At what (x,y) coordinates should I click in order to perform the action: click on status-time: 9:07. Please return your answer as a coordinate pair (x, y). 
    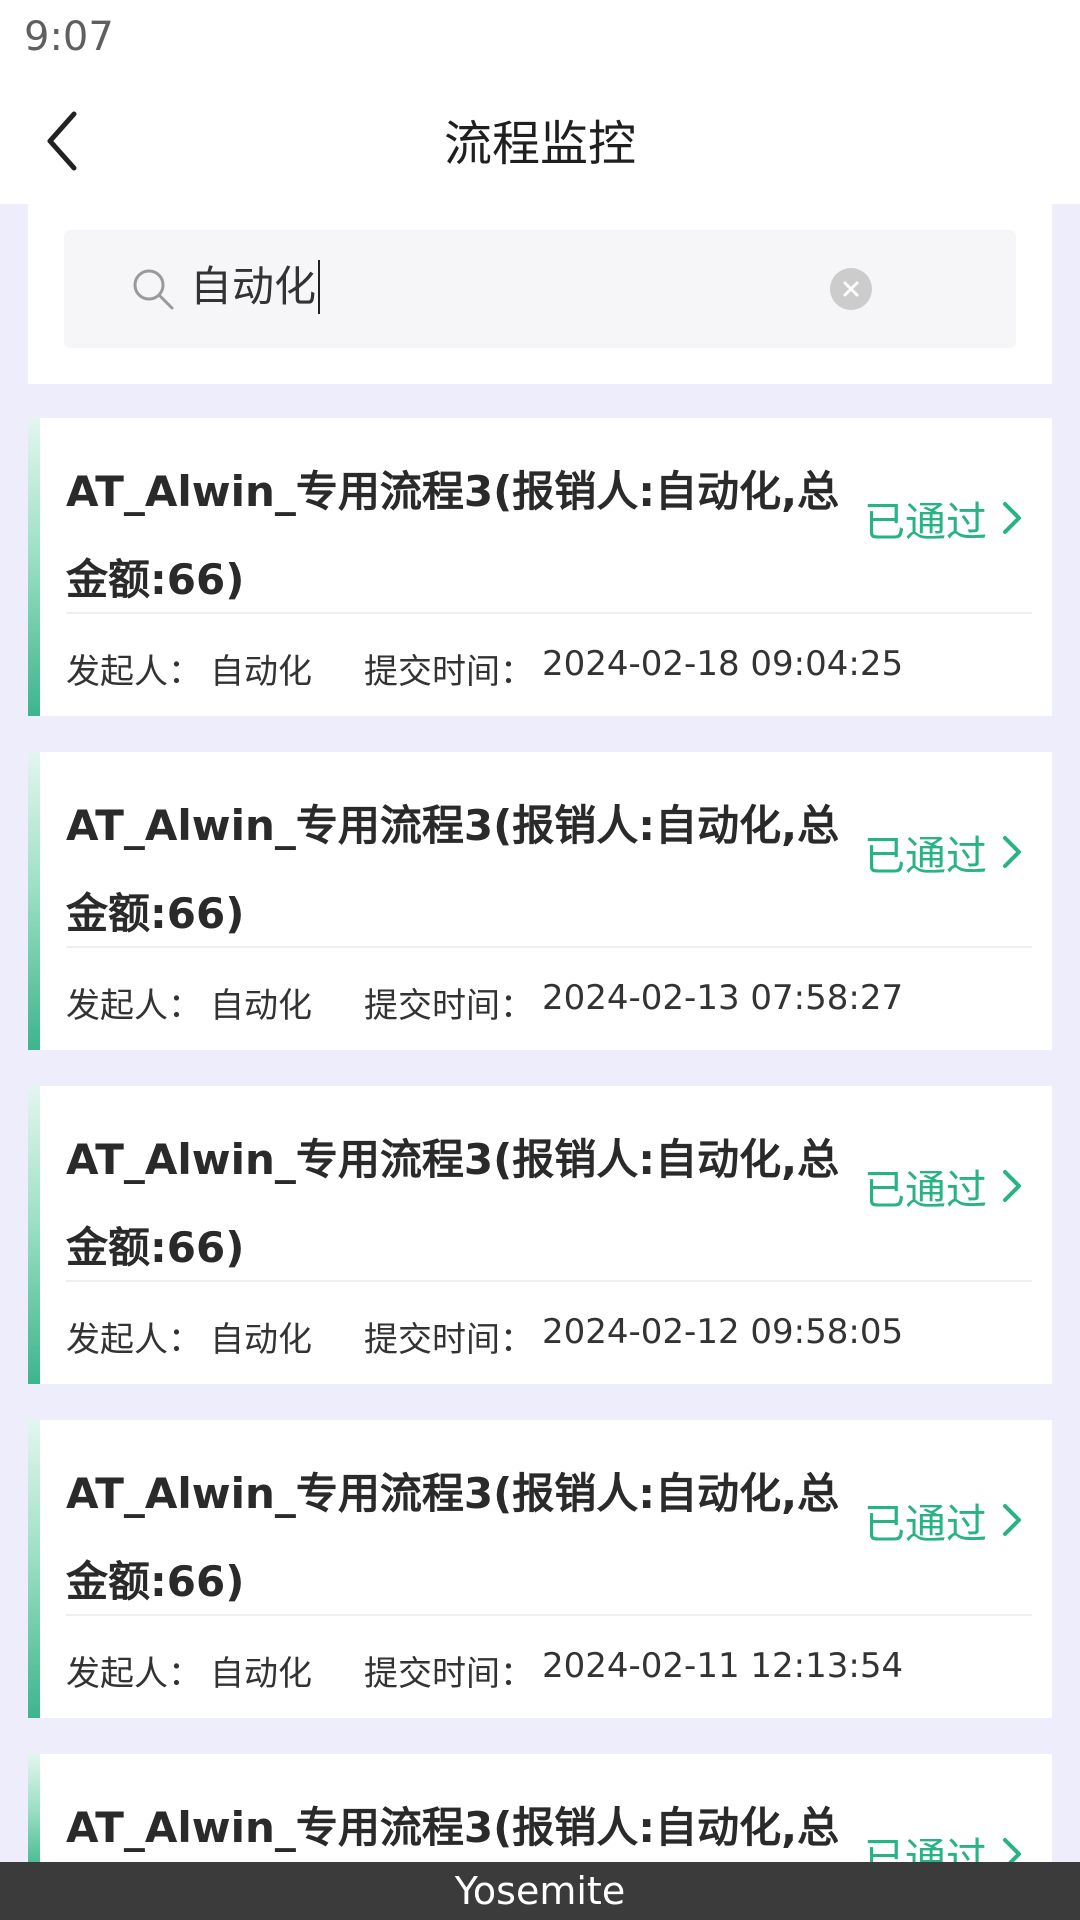
    Looking at the image, I should click on (69, 37).